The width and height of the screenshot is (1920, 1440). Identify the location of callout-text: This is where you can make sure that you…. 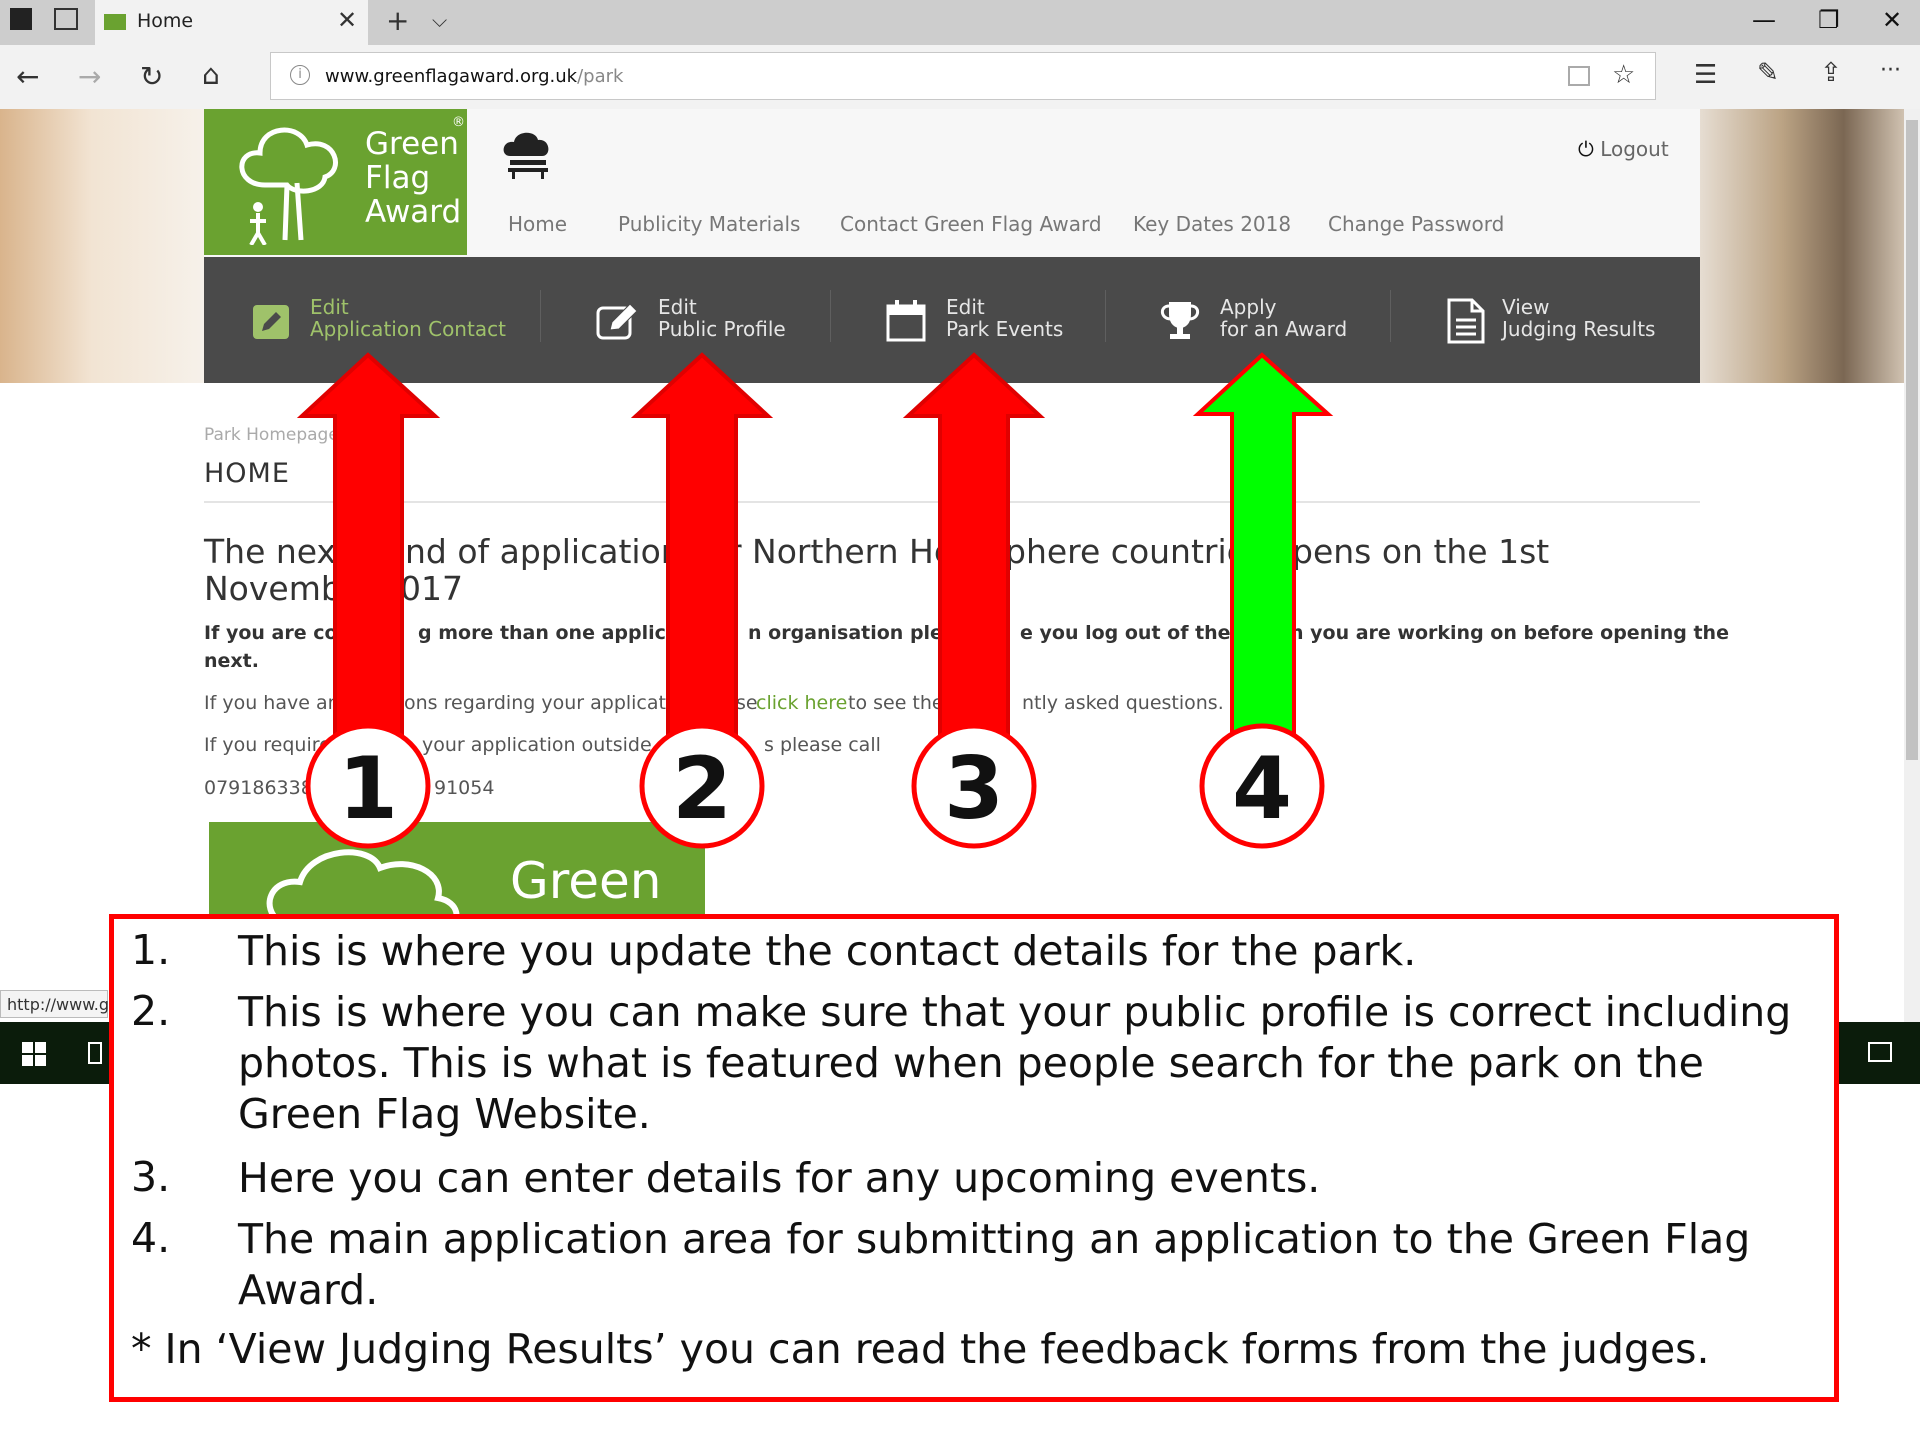
(1015, 1063).